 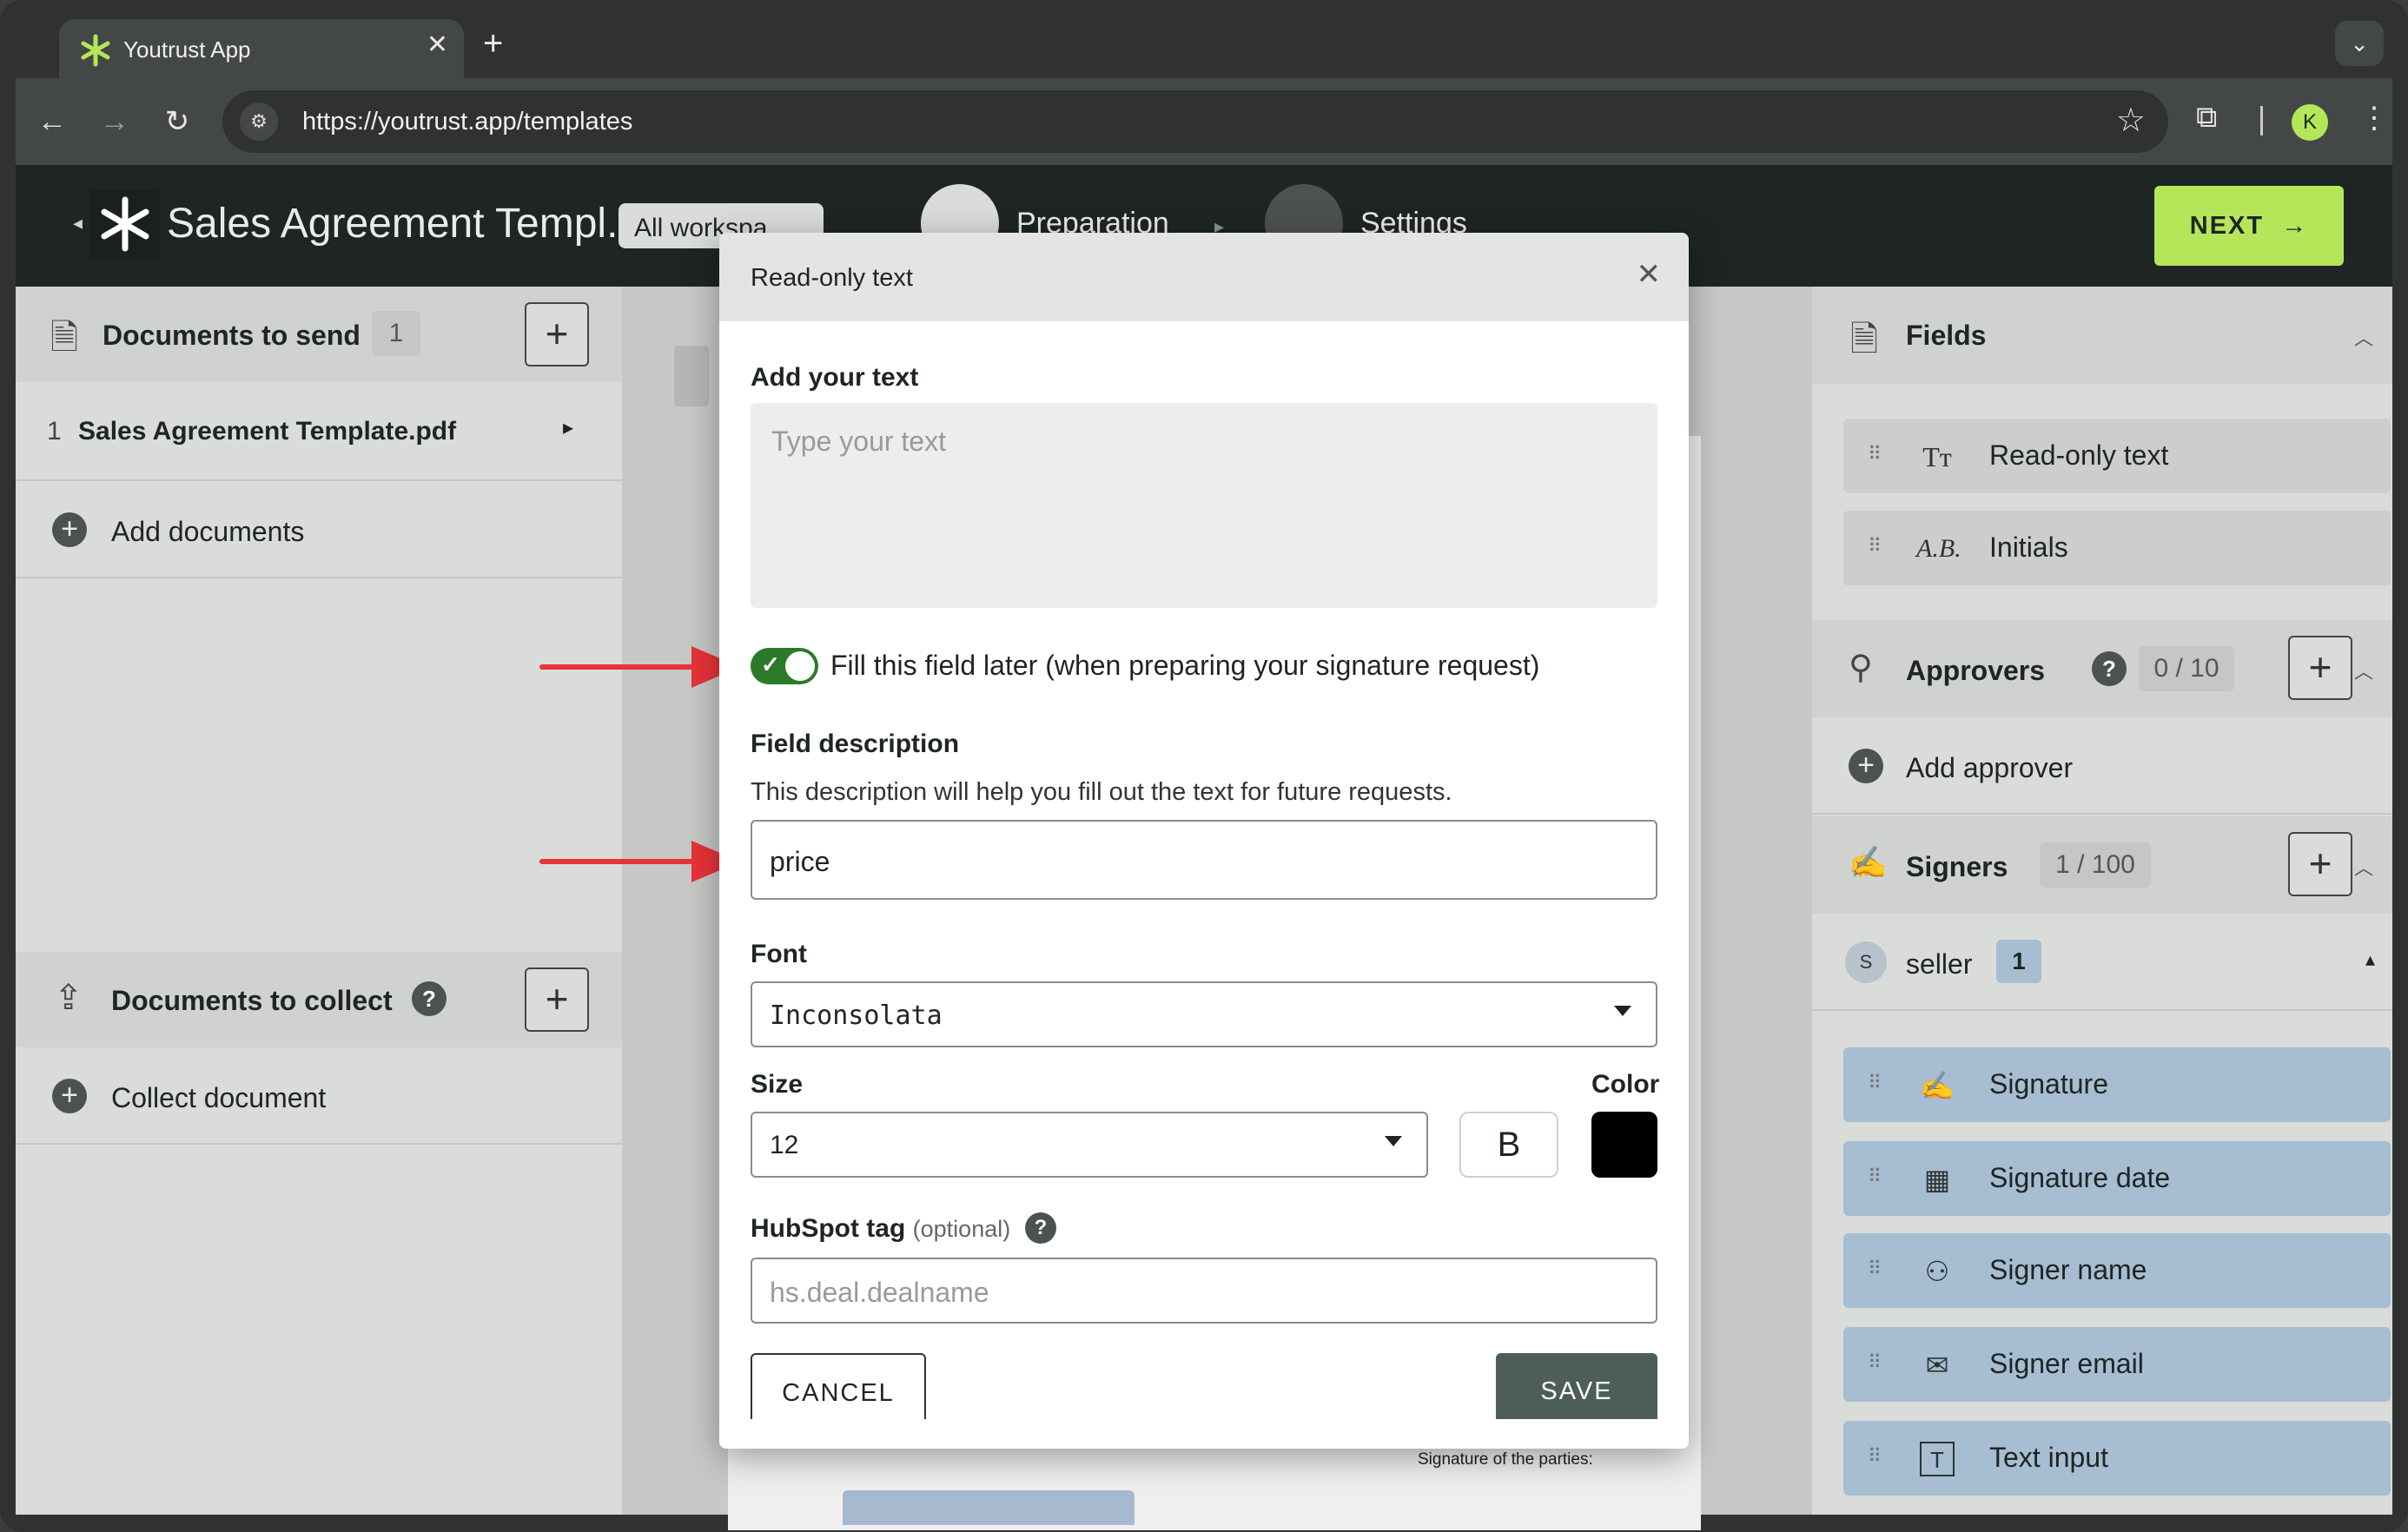 What do you see at coordinates (2102, 336) in the screenshot?
I see `fields-header: 🗎 Fields ︿` at bounding box center [2102, 336].